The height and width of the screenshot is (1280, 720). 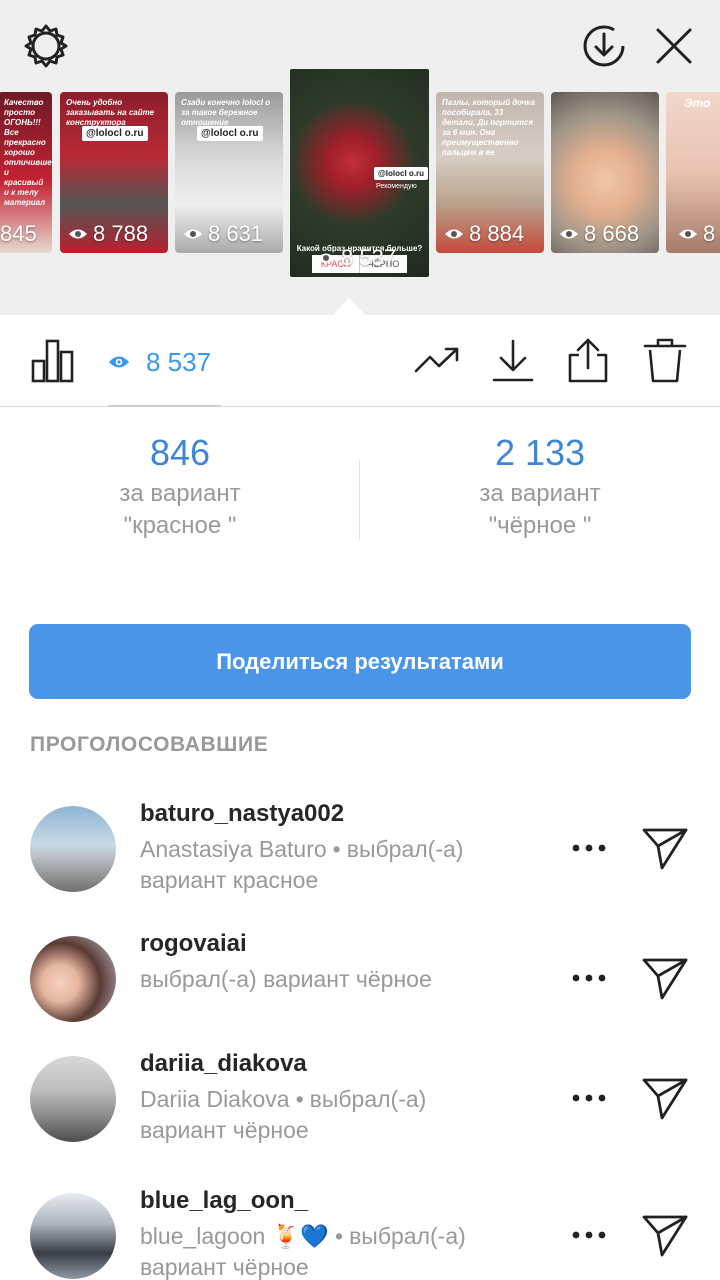 What do you see at coordinates (350, 961) in the screenshot?
I see `voter-info: rogovaiai выбрал(-а) вариант чёрное` at bounding box center [350, 961].